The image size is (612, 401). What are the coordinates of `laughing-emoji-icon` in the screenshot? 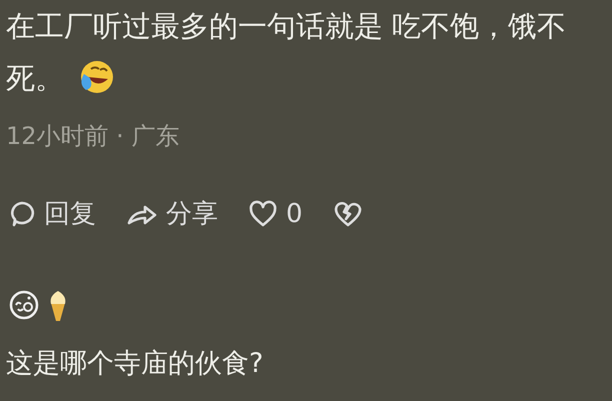 It's located at (96, 78).